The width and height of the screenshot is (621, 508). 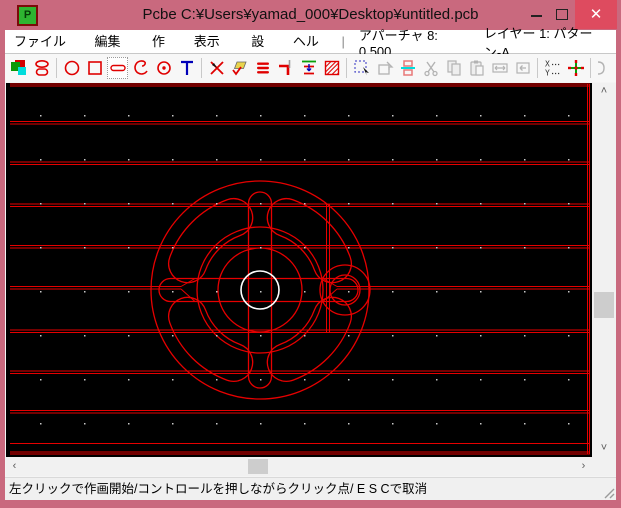 I want to click on vertical-scroll-thumb, so click(x=604, y=305).